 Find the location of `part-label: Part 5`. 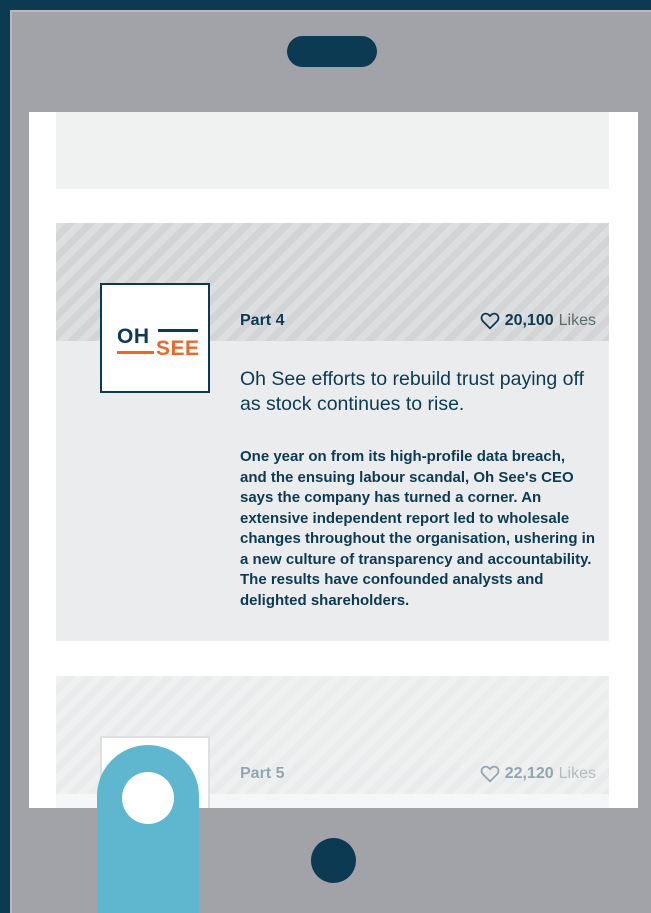

part-label: Part 5 is located at coordinates (262, 773).